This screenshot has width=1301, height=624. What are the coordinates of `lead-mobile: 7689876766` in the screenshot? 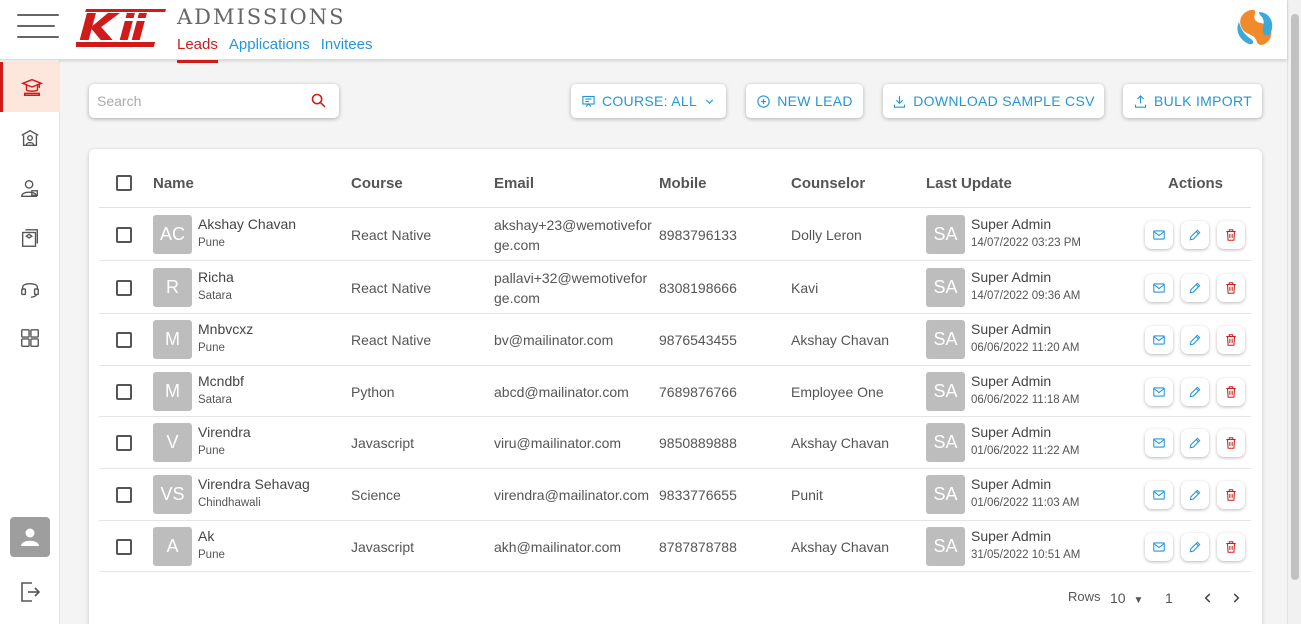 It's located at (698, 392).